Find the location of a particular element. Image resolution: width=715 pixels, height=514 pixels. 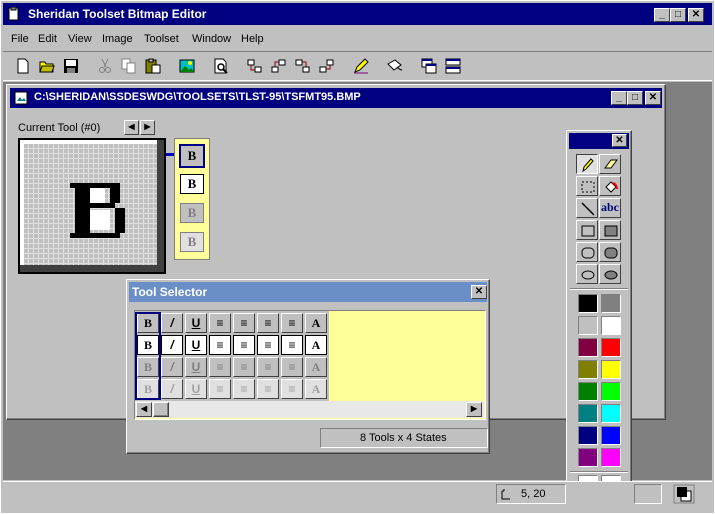

minimize-button: _ is located at coordinates (662, 15).